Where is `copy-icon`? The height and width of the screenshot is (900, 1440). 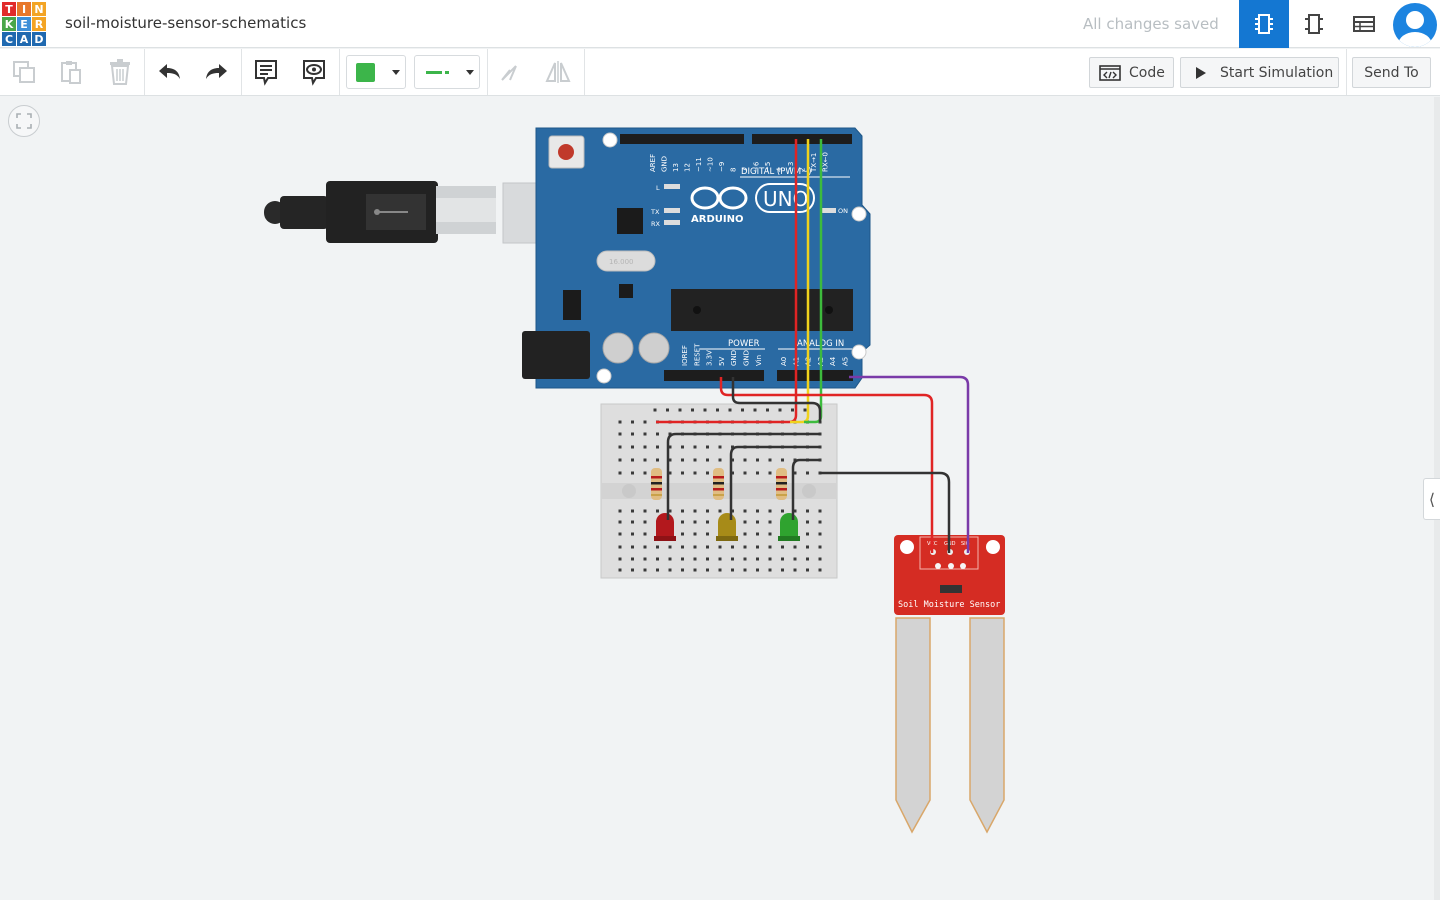 copy-icon is located at coordinates (24, 72).